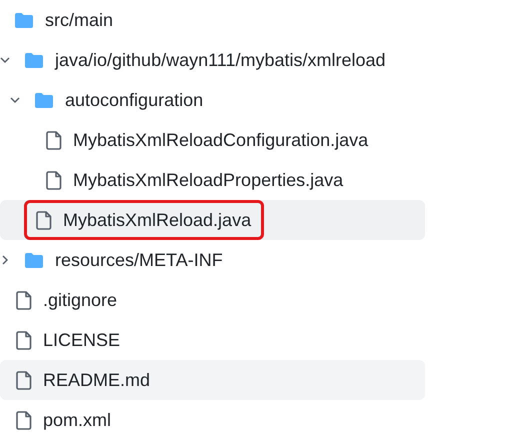 This screenshot has width=524, height=448. I want to click on folder-name: src/main, so click(79, 20).